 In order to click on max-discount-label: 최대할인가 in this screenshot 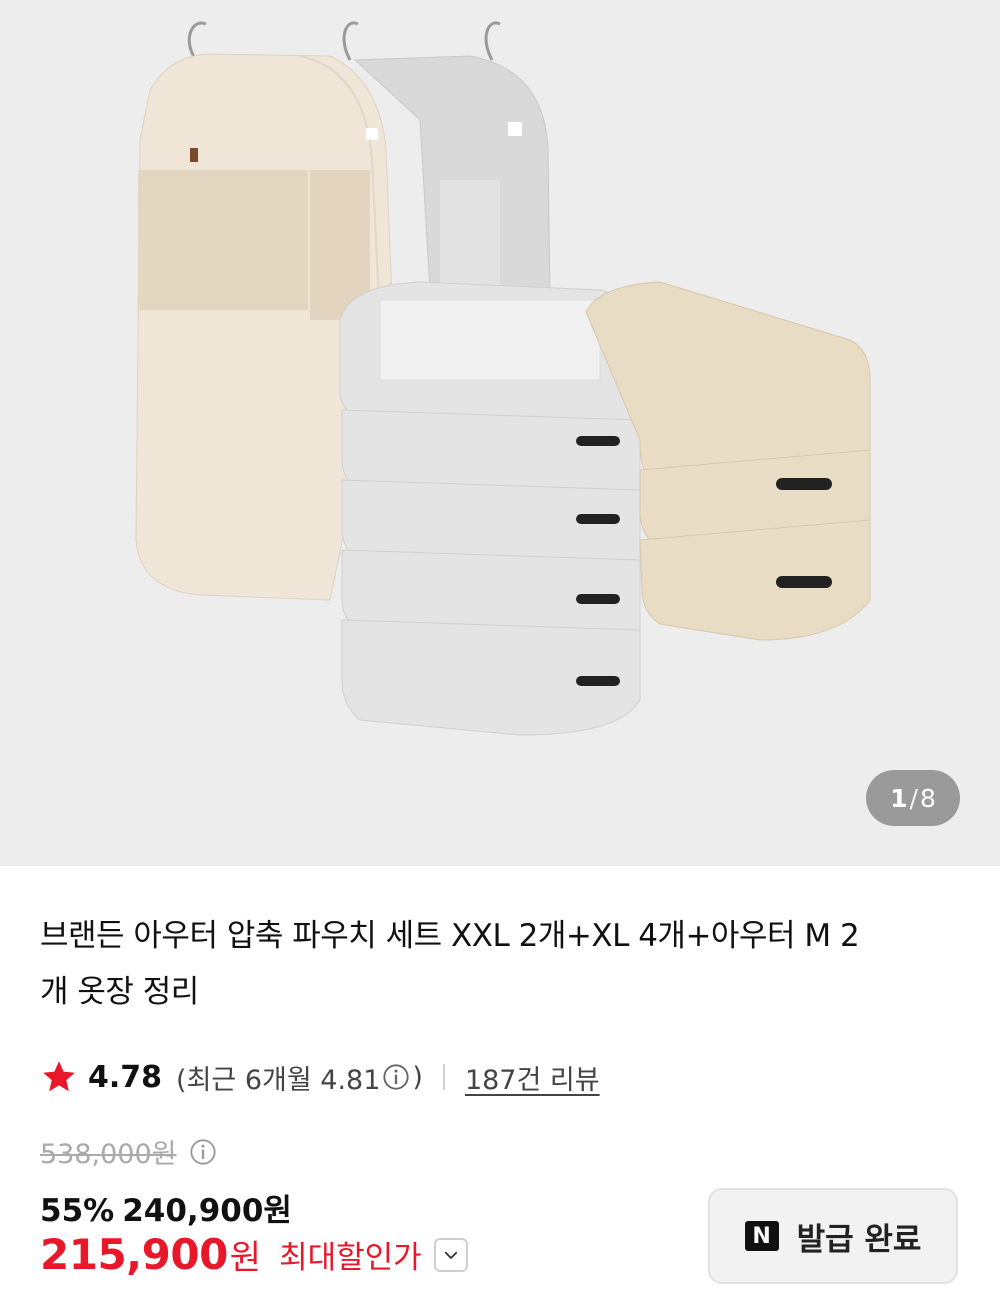, I will do `click(350, 1258)`.